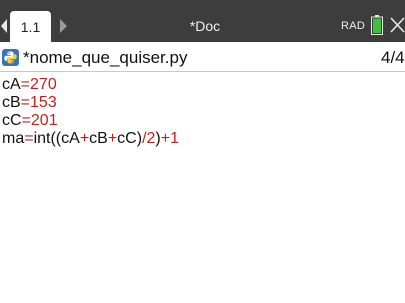 The width and height of the screenshot is (405, 303). I want to click on code-line: cB=153, so click(29, 103).